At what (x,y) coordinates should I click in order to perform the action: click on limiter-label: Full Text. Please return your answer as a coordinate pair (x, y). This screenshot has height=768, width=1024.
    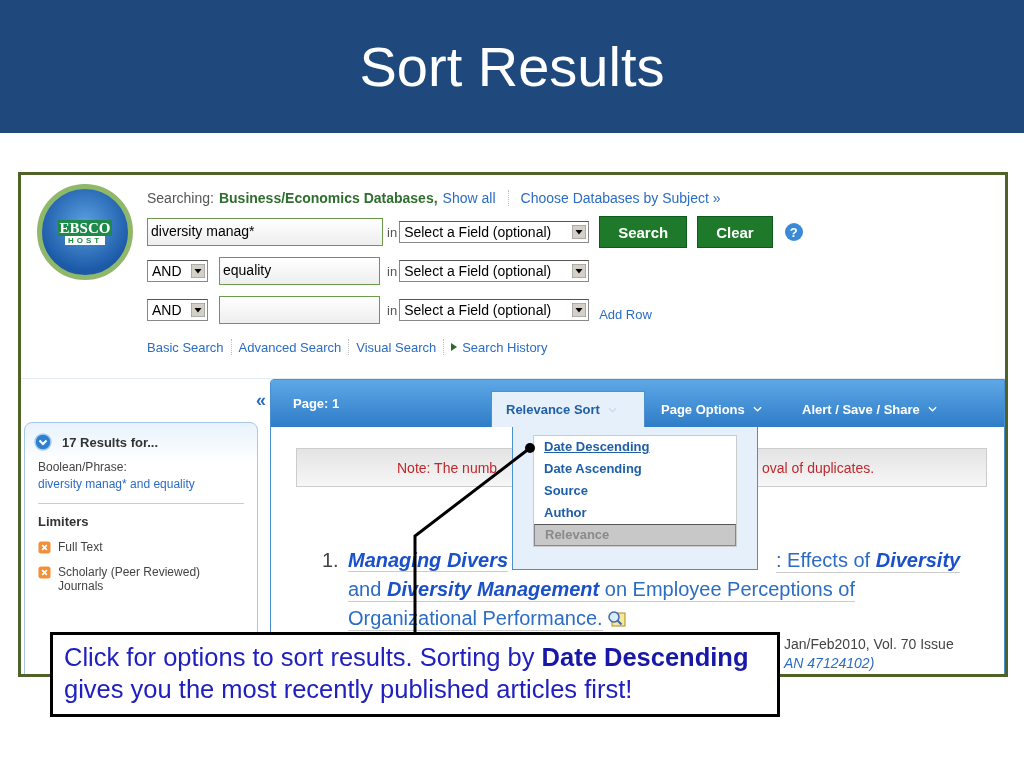
    Looking at the image, I should click on (81, 547).